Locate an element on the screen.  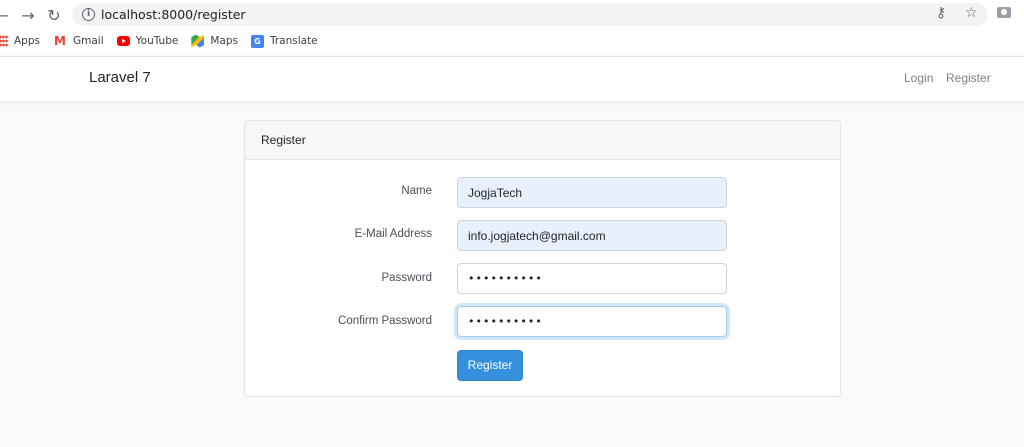
card-title: Register is located at coordinates (283, 140).